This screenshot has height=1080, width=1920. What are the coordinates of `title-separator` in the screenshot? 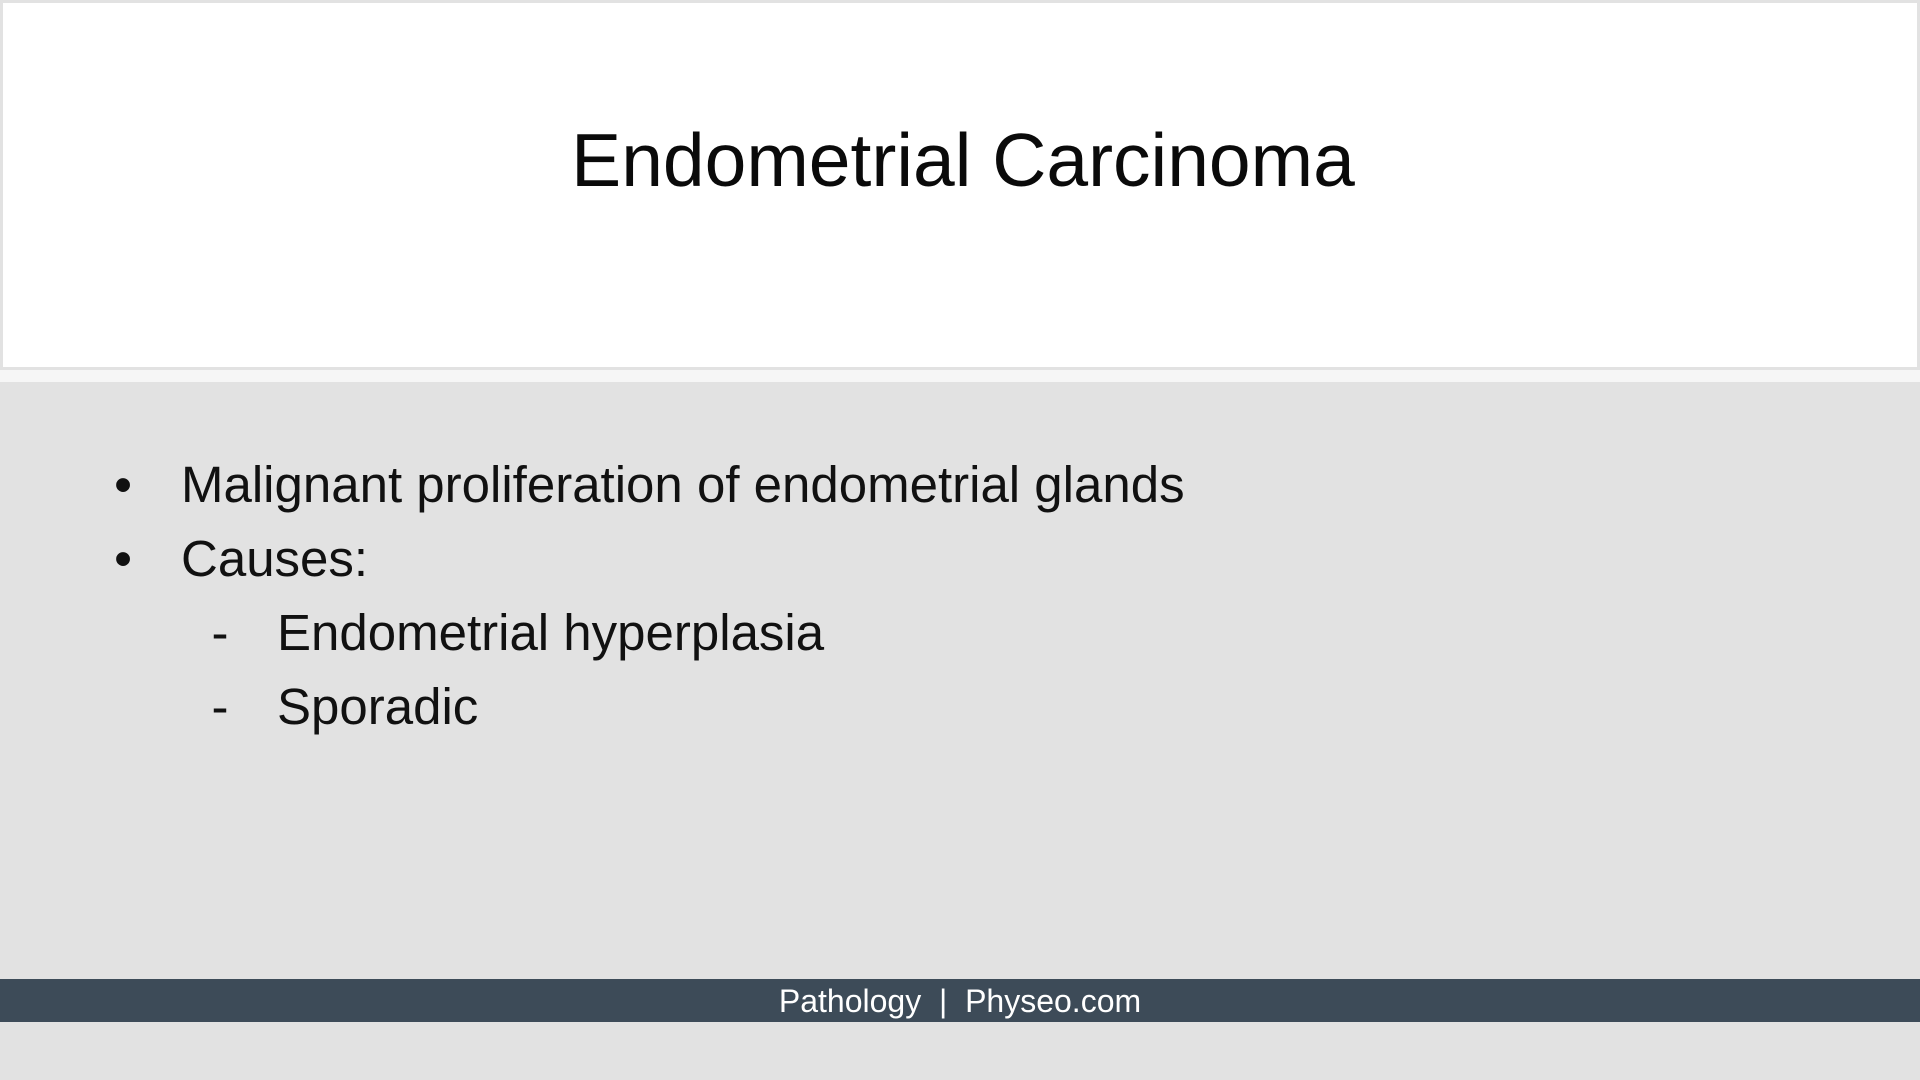 It's located at (960, 376).